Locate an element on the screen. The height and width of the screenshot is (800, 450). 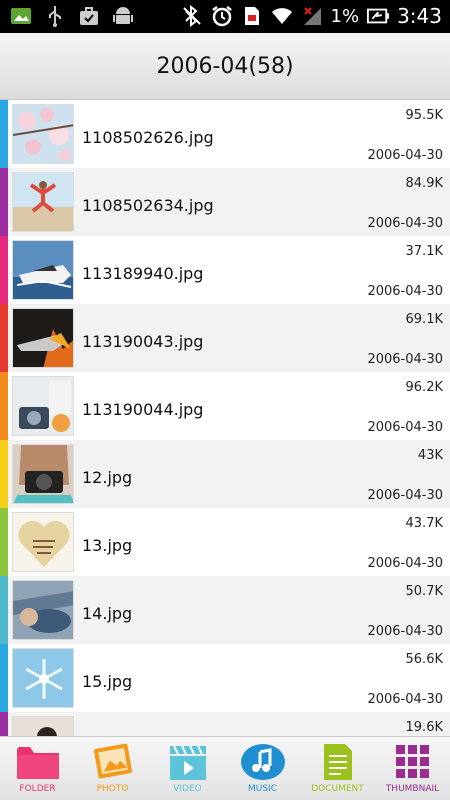
tab-thumbnail: THUMBNAIL is located at coordinates (412, 768).